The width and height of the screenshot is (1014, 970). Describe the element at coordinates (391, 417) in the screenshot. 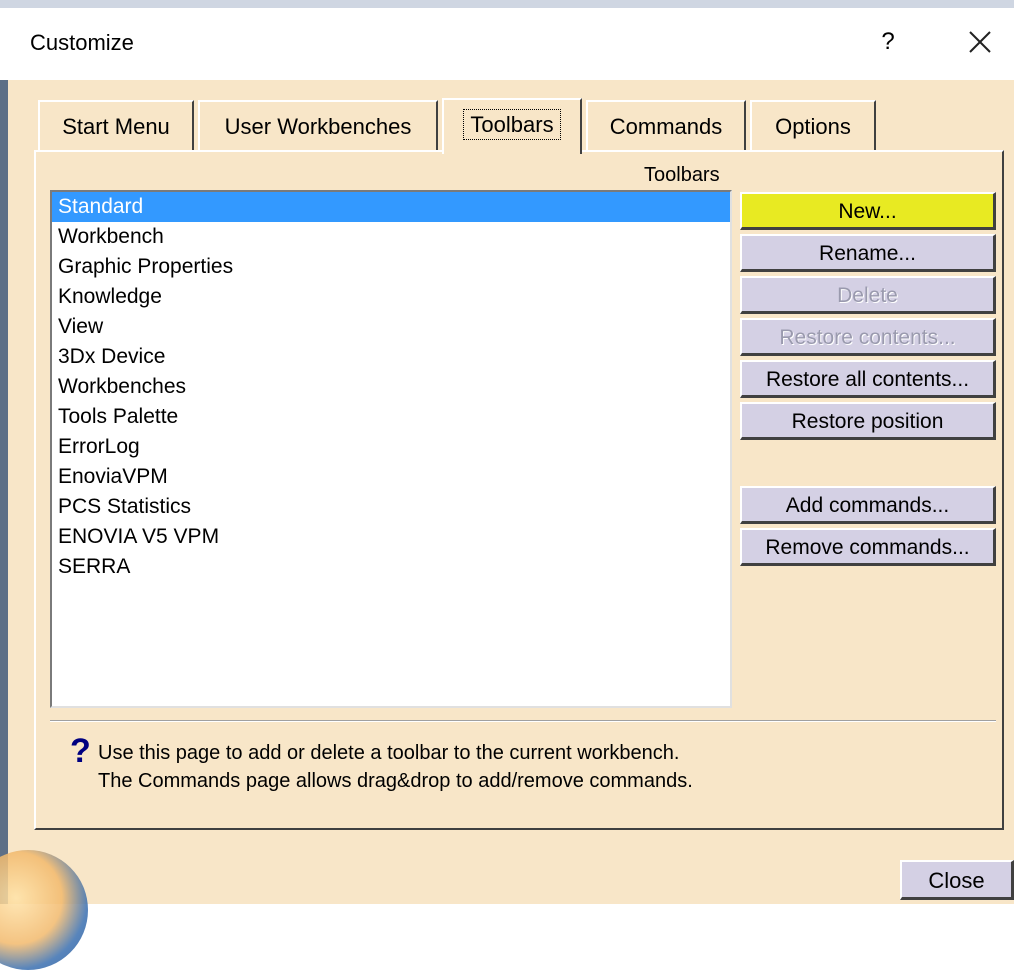

I see `list-item: Tools Palette` at that location.